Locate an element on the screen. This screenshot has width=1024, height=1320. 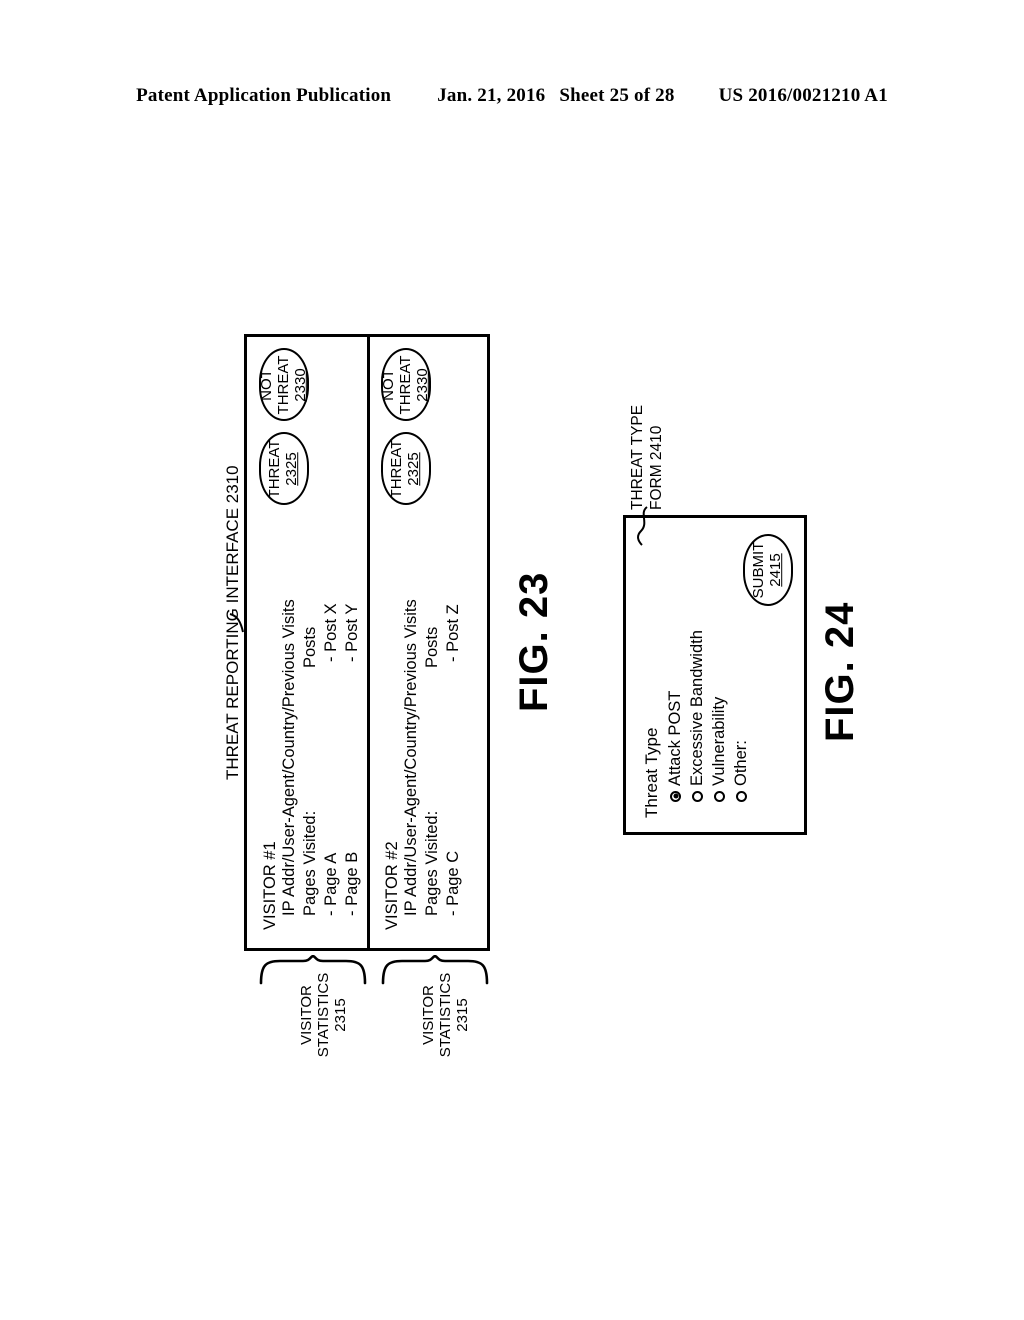
threat-option-excessive-bandwidth: Excessive Bandwidth is located at coordinates (697, 716).